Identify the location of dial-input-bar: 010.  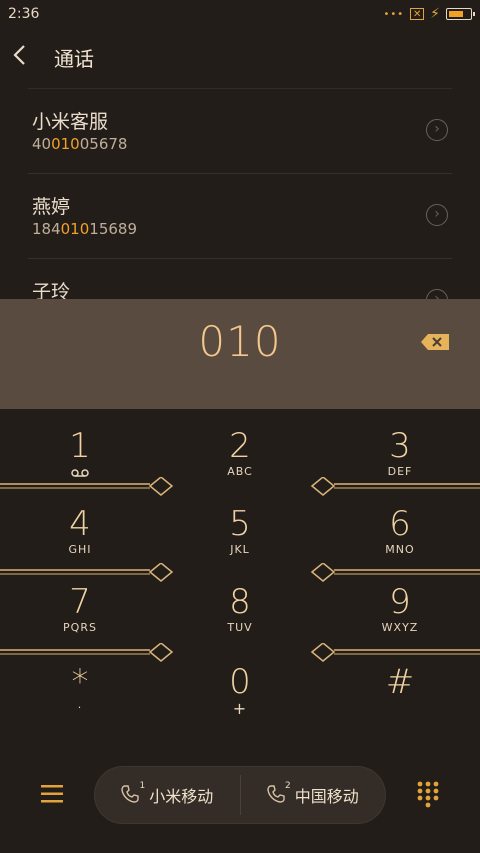
(240, 354).